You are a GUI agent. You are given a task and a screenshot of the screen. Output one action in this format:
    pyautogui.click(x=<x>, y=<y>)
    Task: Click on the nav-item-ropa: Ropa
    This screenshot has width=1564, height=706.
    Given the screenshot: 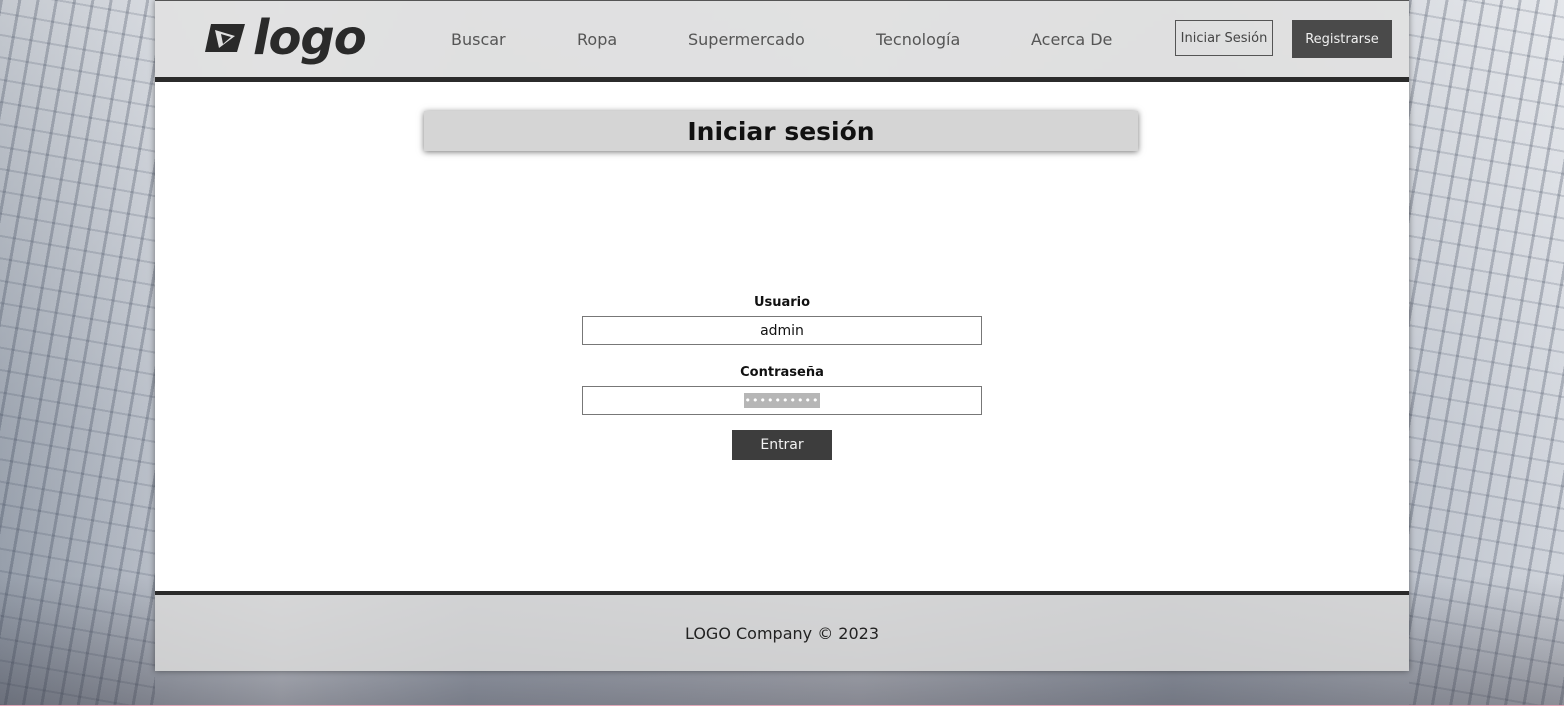 What is the action you would take?
    pyautogui.click(x=597, y=39)
    